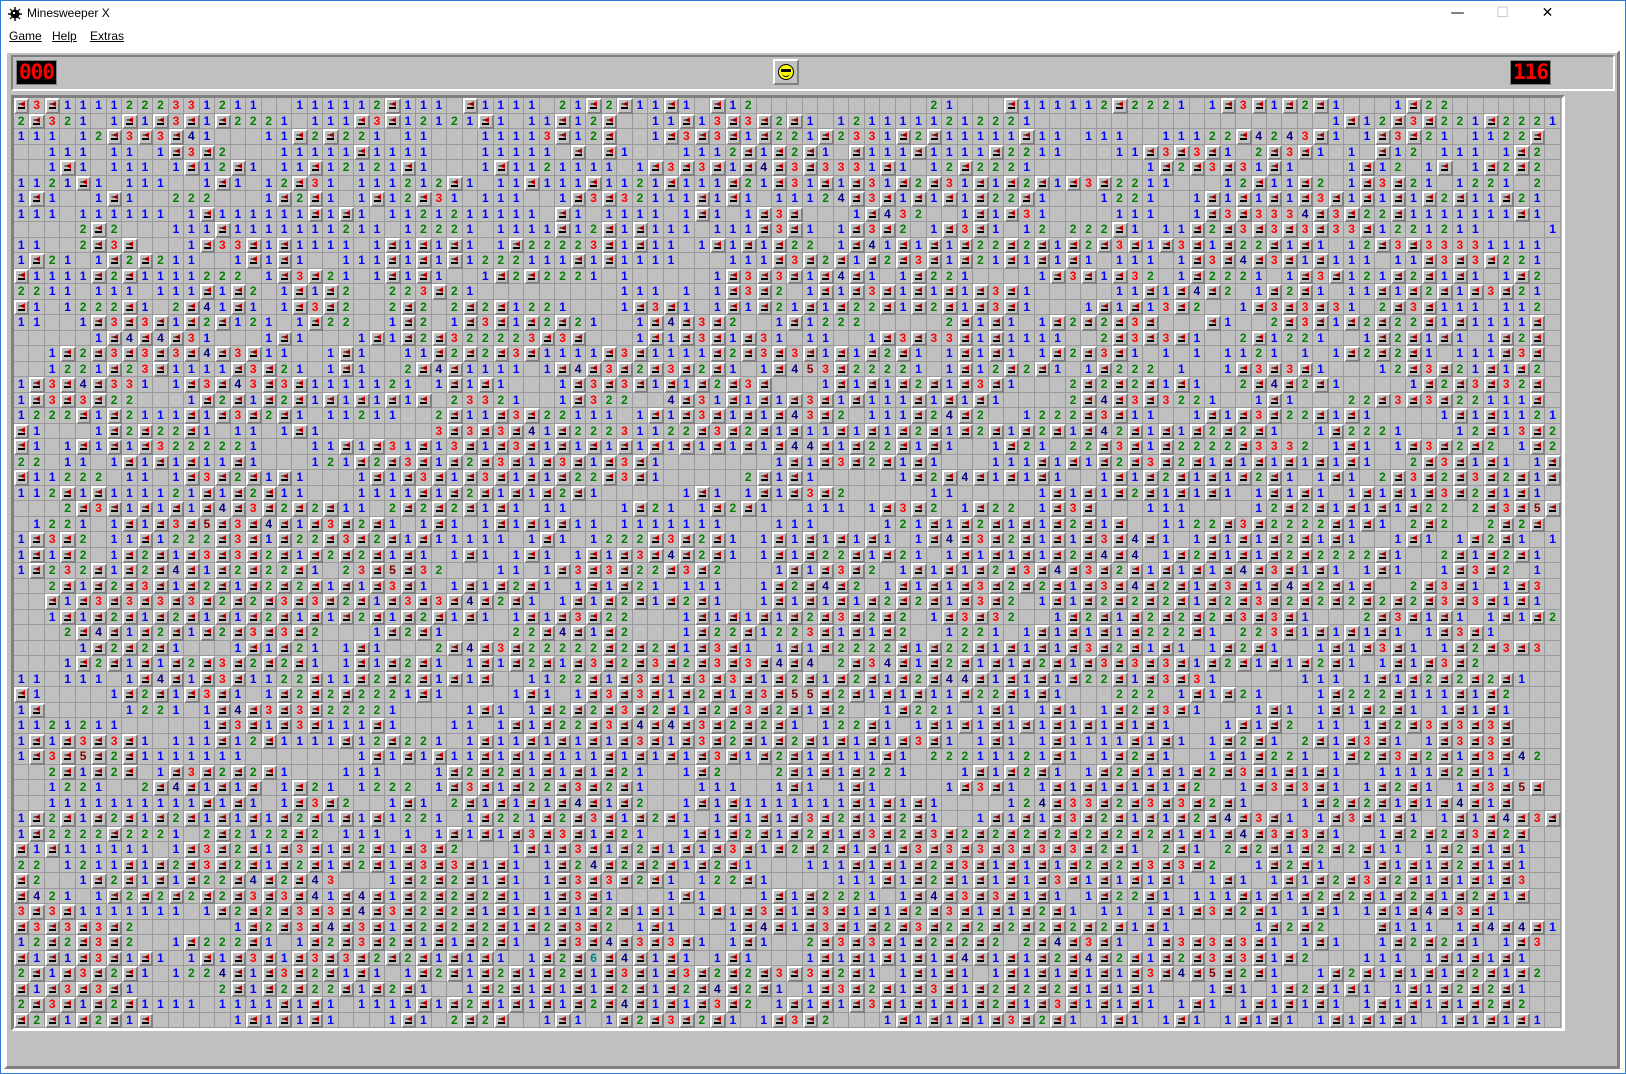 This screenshot has width=1626, height=1074. I want to click on close-button: ✕, so click(1547, 13).